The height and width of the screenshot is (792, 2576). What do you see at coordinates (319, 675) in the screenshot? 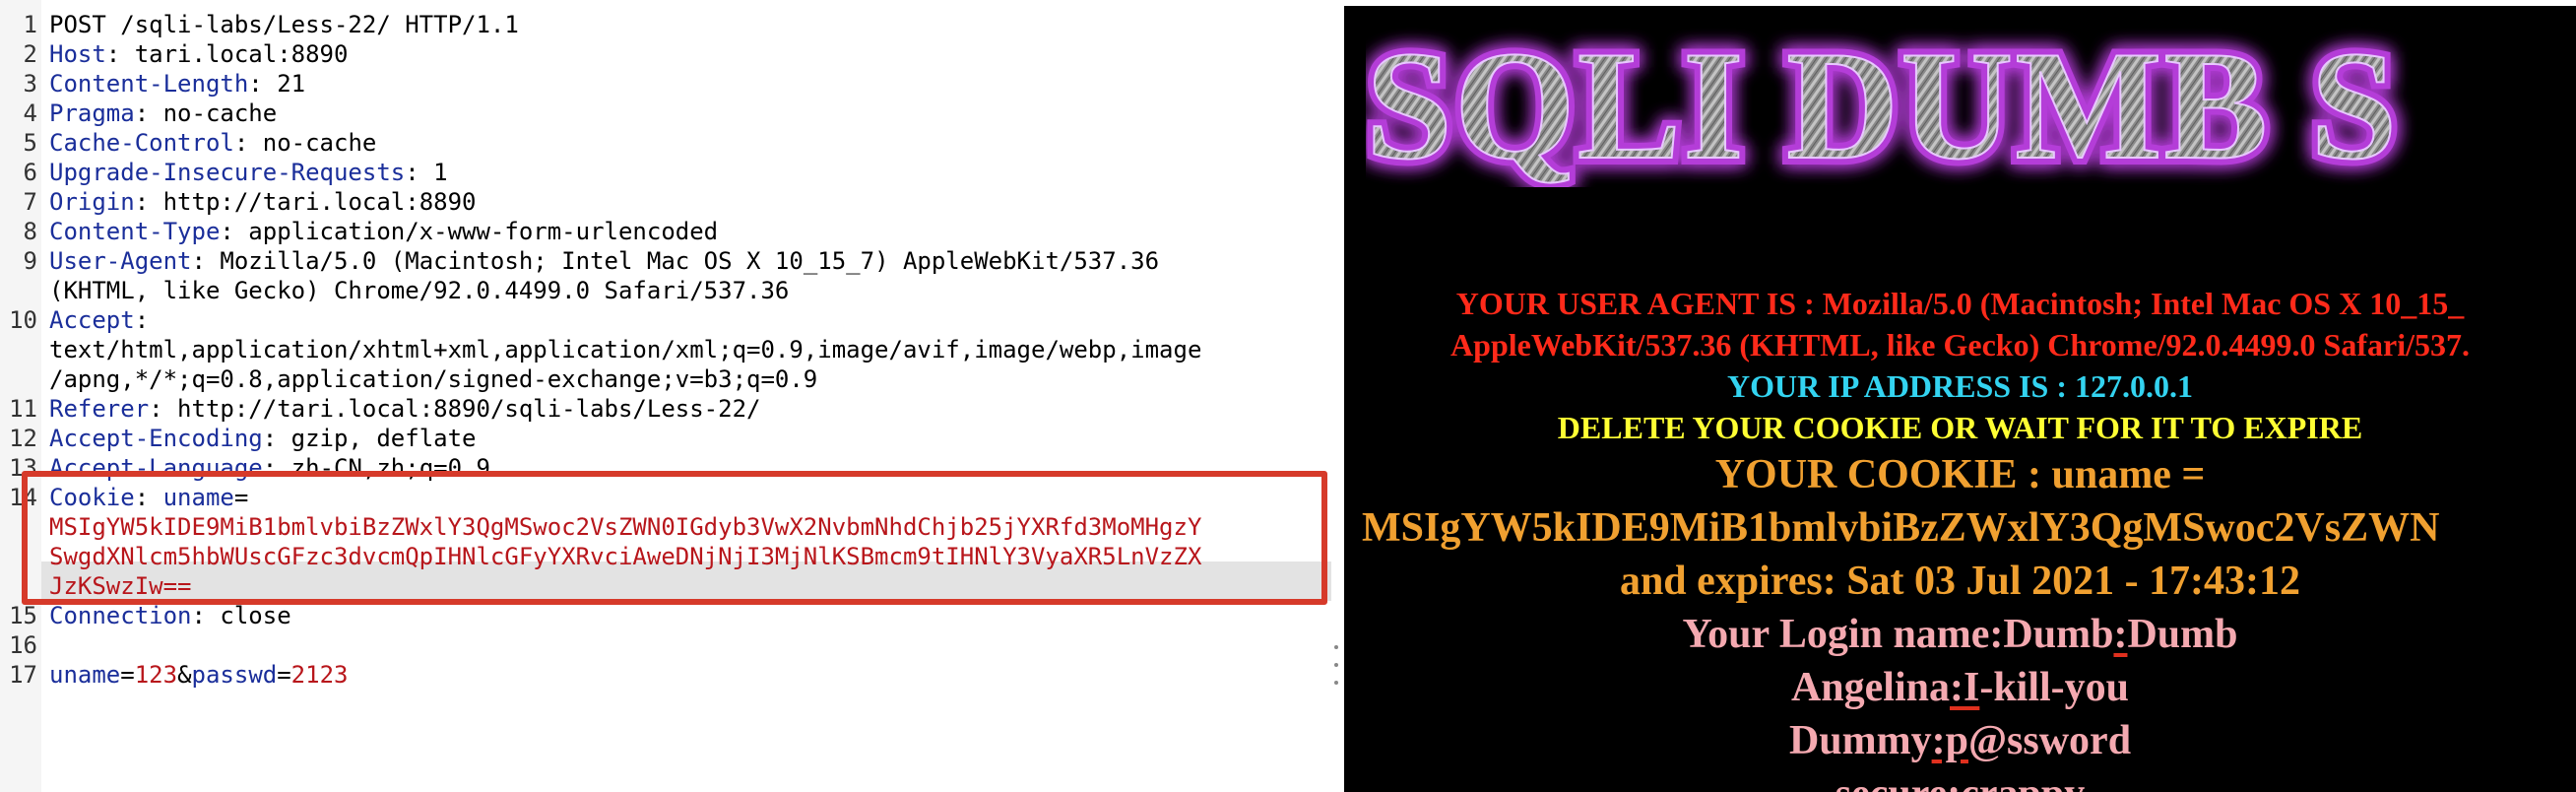
I see `param-value: 2123` at bounding box center [319, 675].